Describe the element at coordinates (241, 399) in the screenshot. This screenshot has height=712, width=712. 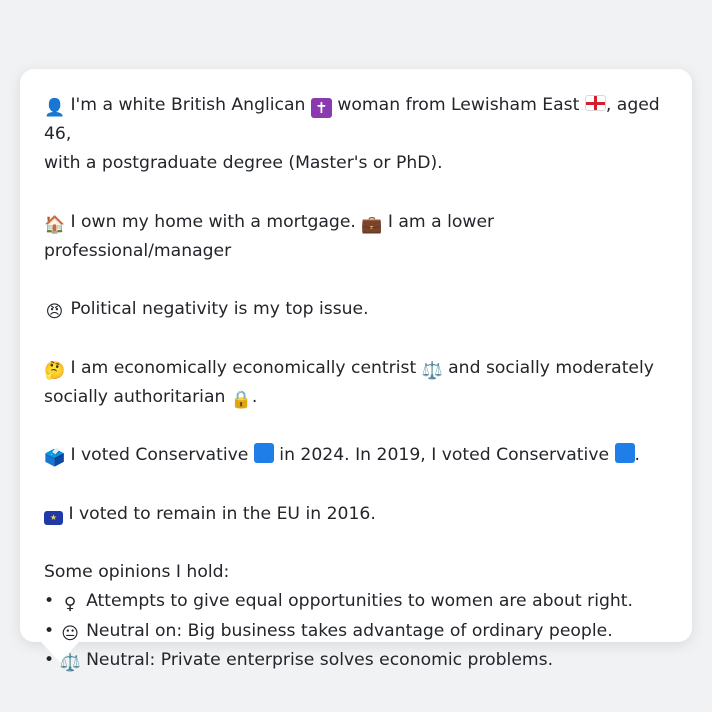
I see `lock-icon: 🔒` at that location.